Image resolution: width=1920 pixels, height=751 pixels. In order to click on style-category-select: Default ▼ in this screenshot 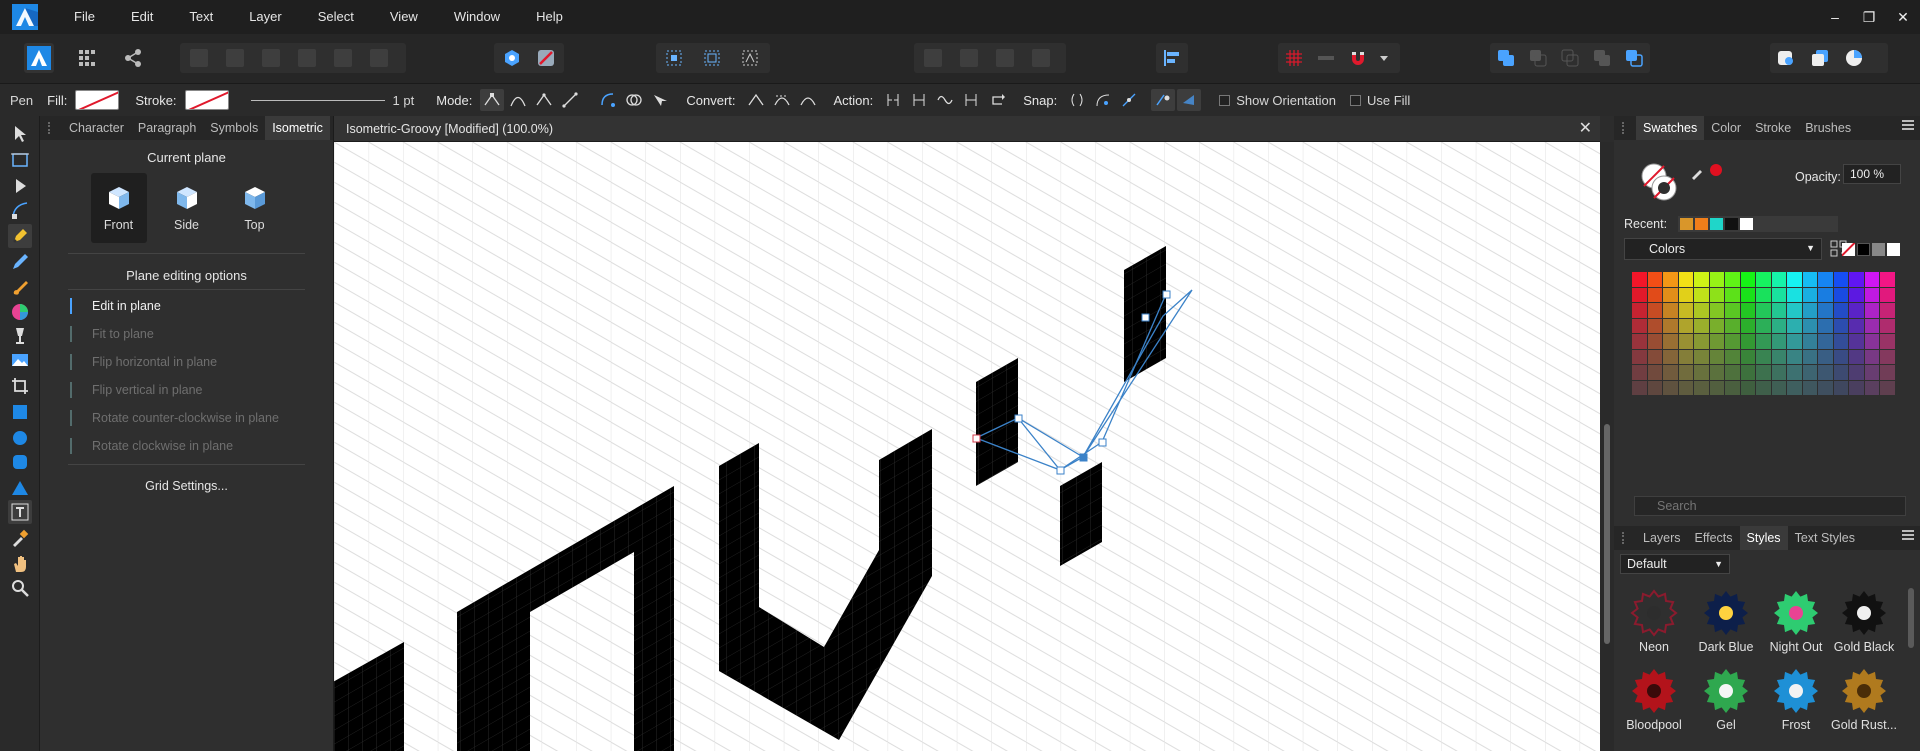, I will do `click(1675, 564)`.